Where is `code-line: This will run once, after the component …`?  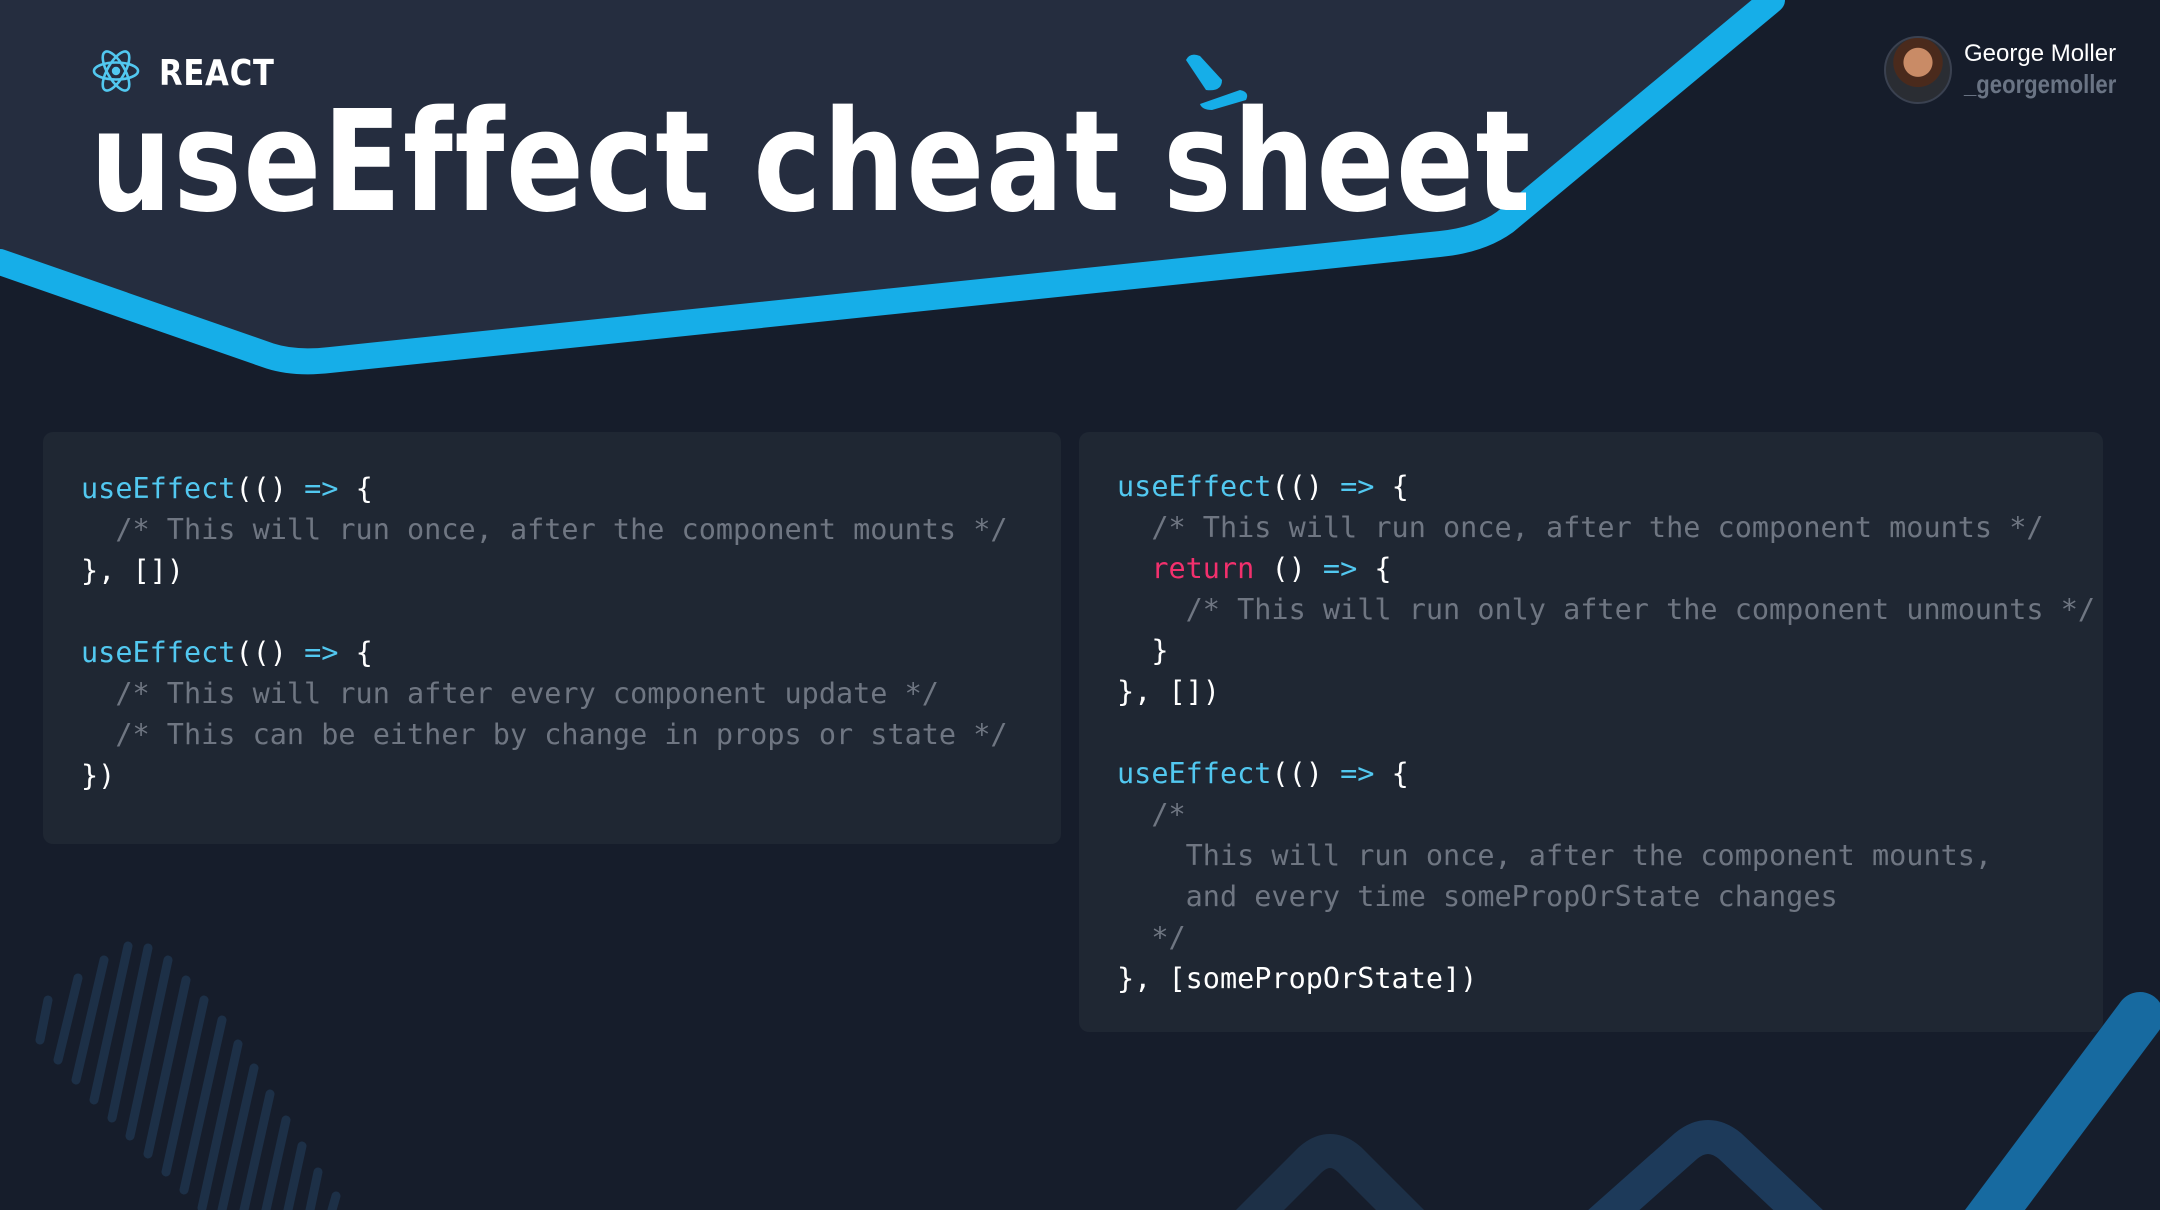
code-line: This will run once, after the component … is located at coordinates (1591, 855).